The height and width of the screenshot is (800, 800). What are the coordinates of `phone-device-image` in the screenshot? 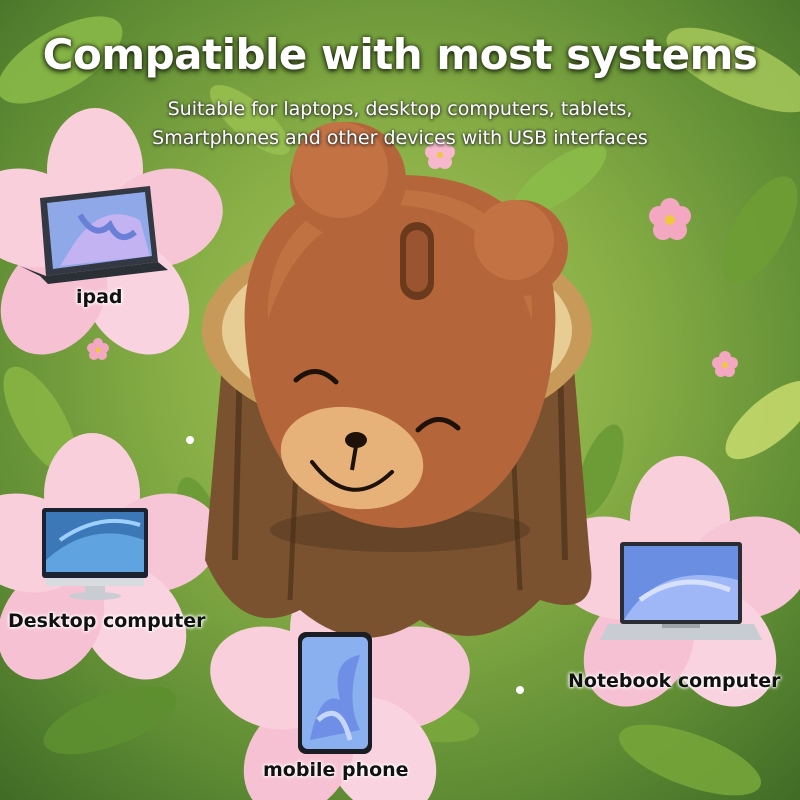 It's located at (335, 693).